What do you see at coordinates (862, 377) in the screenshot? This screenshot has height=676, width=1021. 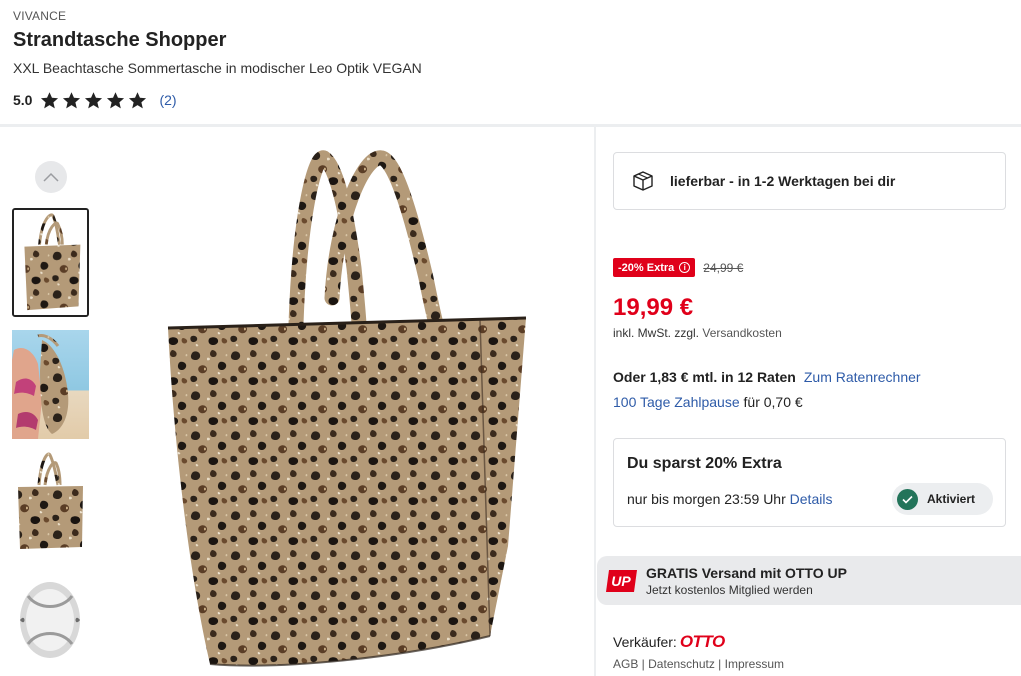 I see `installment-calculator-link: Zum Ratenrechner` at bounding box center [862, 377].